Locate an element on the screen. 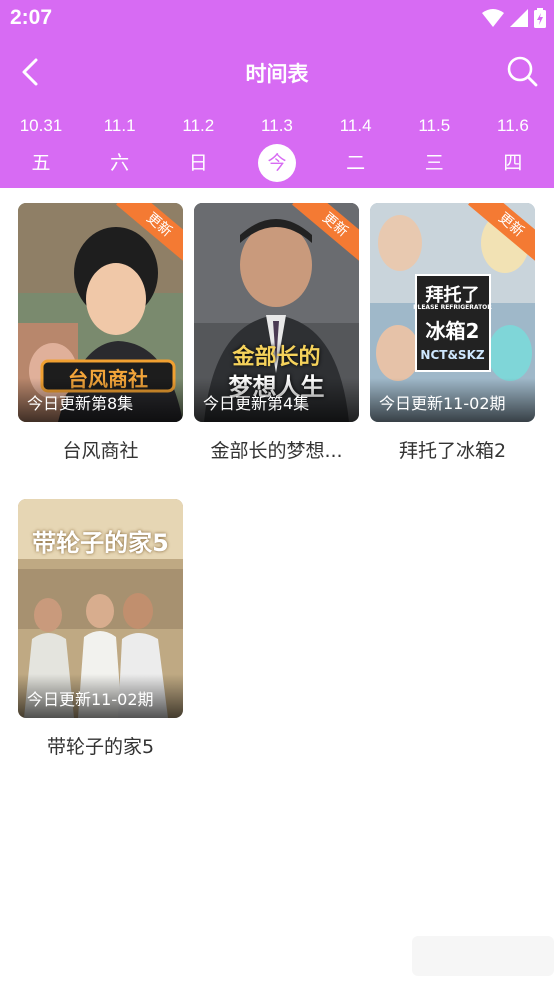  date-weekday: 六 is located at coordinates (120, 163).